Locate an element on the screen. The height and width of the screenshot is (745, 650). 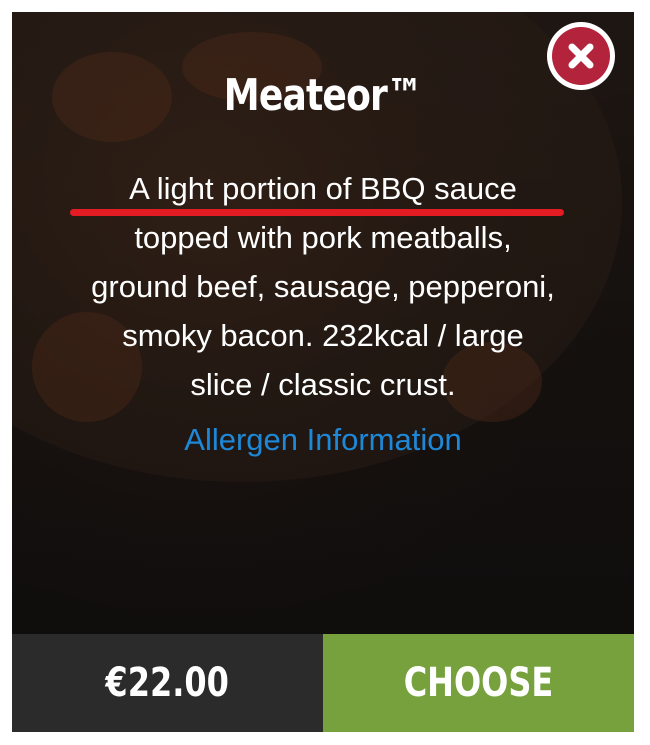
description-line: ground beef, sausage, pepperoni, is located at coordinates (323, 286).